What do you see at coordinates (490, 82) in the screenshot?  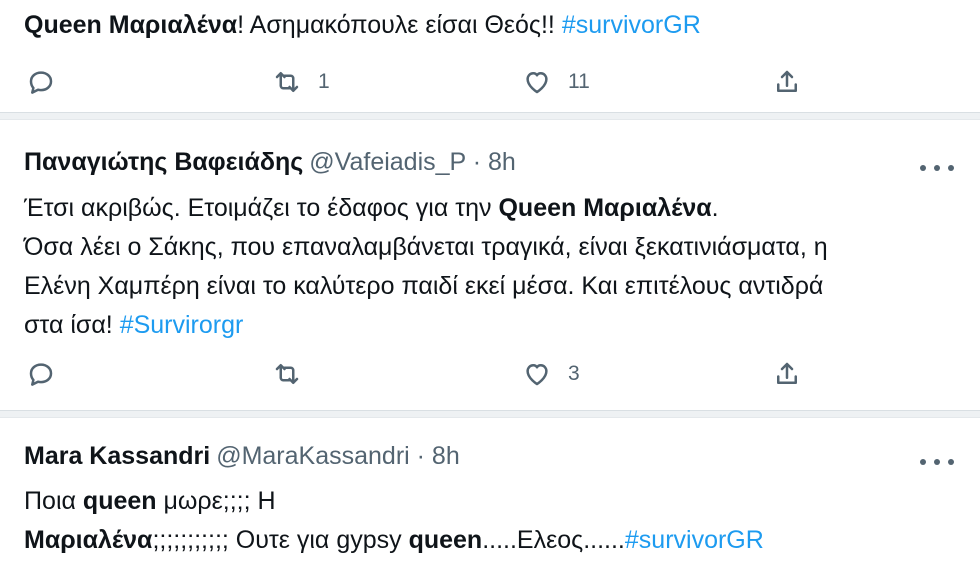 I see `tweet-actions: 1 11` at bounding box center [490, 82].